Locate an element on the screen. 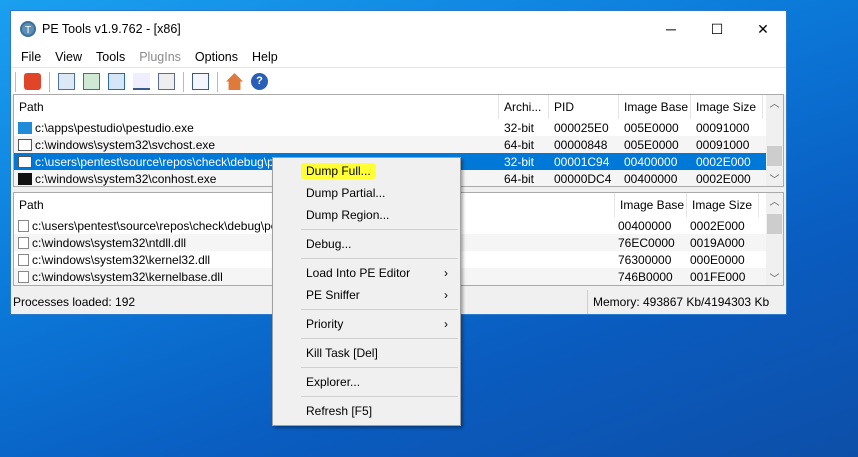  image-size-cell: 000E0000 is located at coordinates (717, 259).